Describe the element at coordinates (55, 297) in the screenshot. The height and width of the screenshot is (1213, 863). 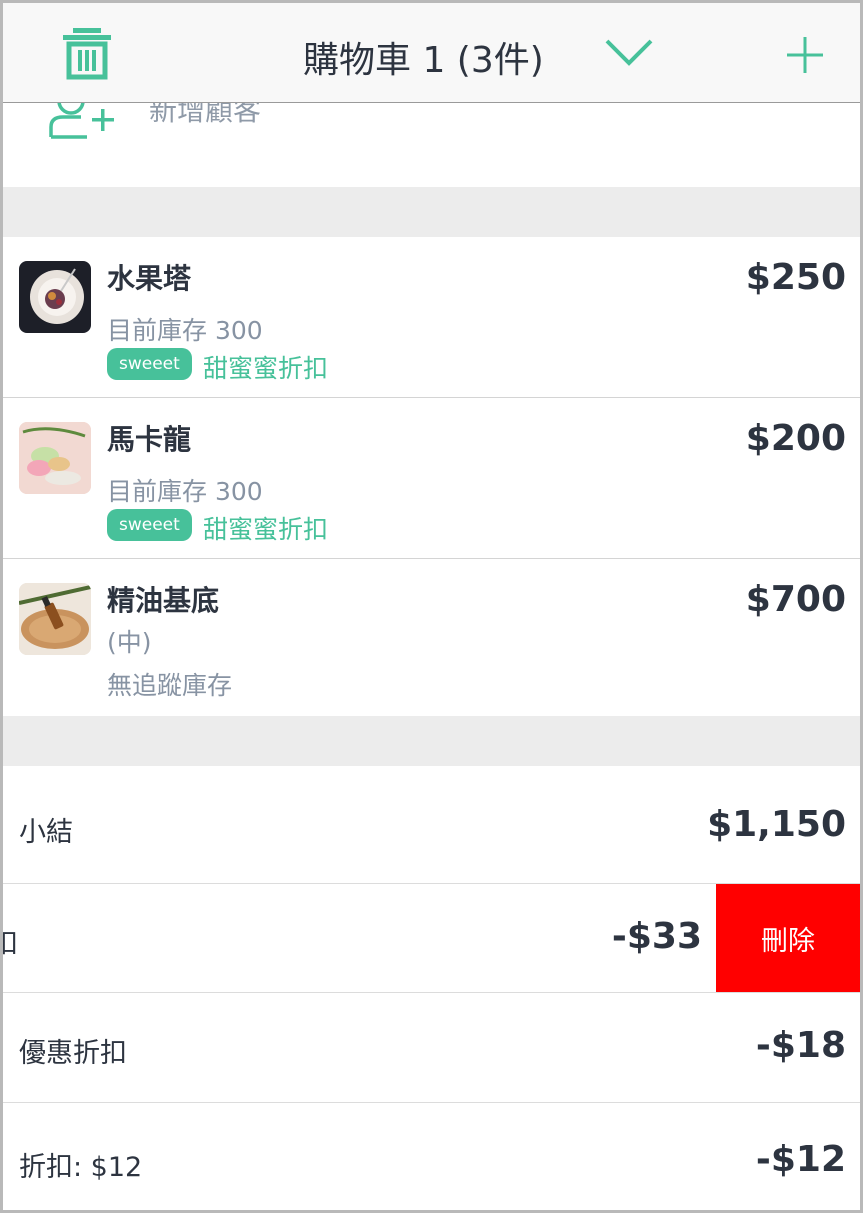
I see `fruit-tart-thumbnail` at that location.